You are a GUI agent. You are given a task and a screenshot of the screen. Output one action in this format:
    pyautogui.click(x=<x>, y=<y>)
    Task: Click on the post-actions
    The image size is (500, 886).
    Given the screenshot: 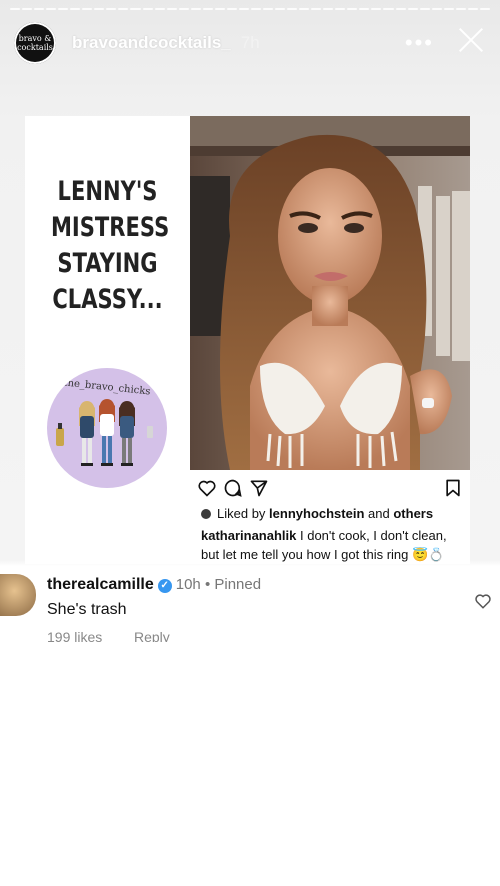 What is the action you would take?
    pyautogui.click(x=332, y=489)
    